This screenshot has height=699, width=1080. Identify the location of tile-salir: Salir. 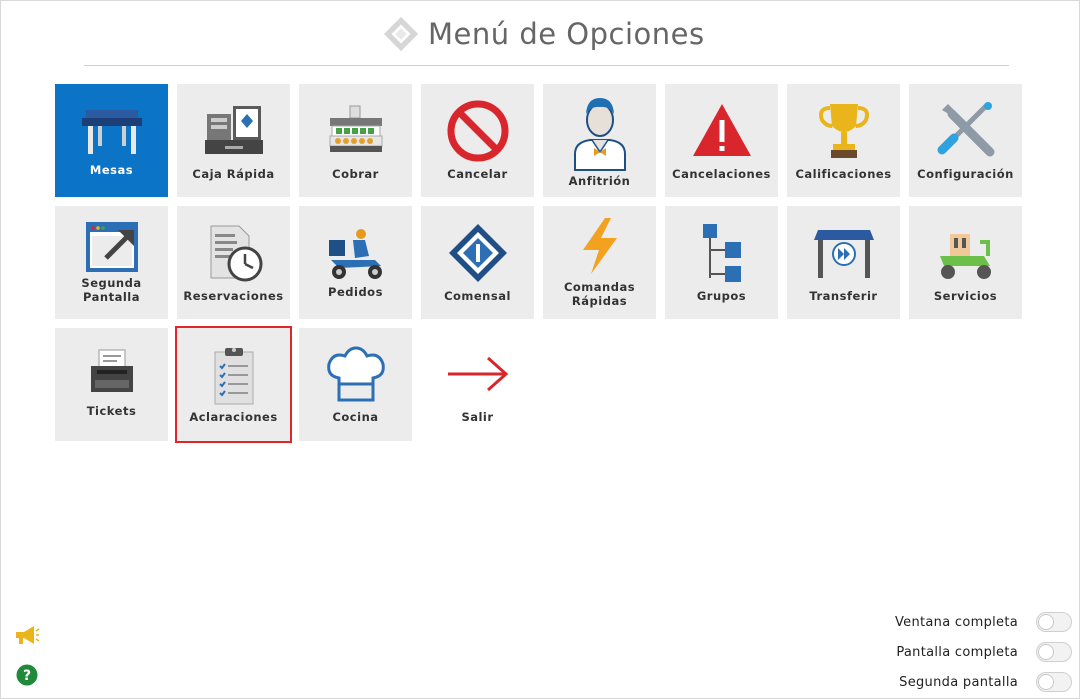
(477, 384).